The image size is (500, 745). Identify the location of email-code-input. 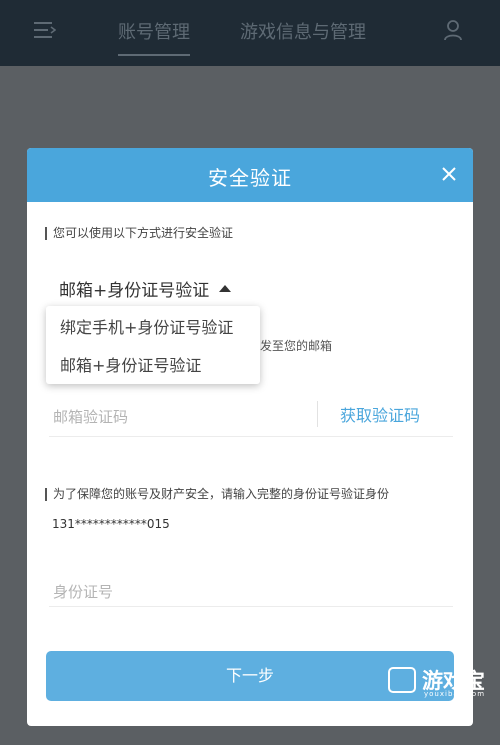
(183, 417).